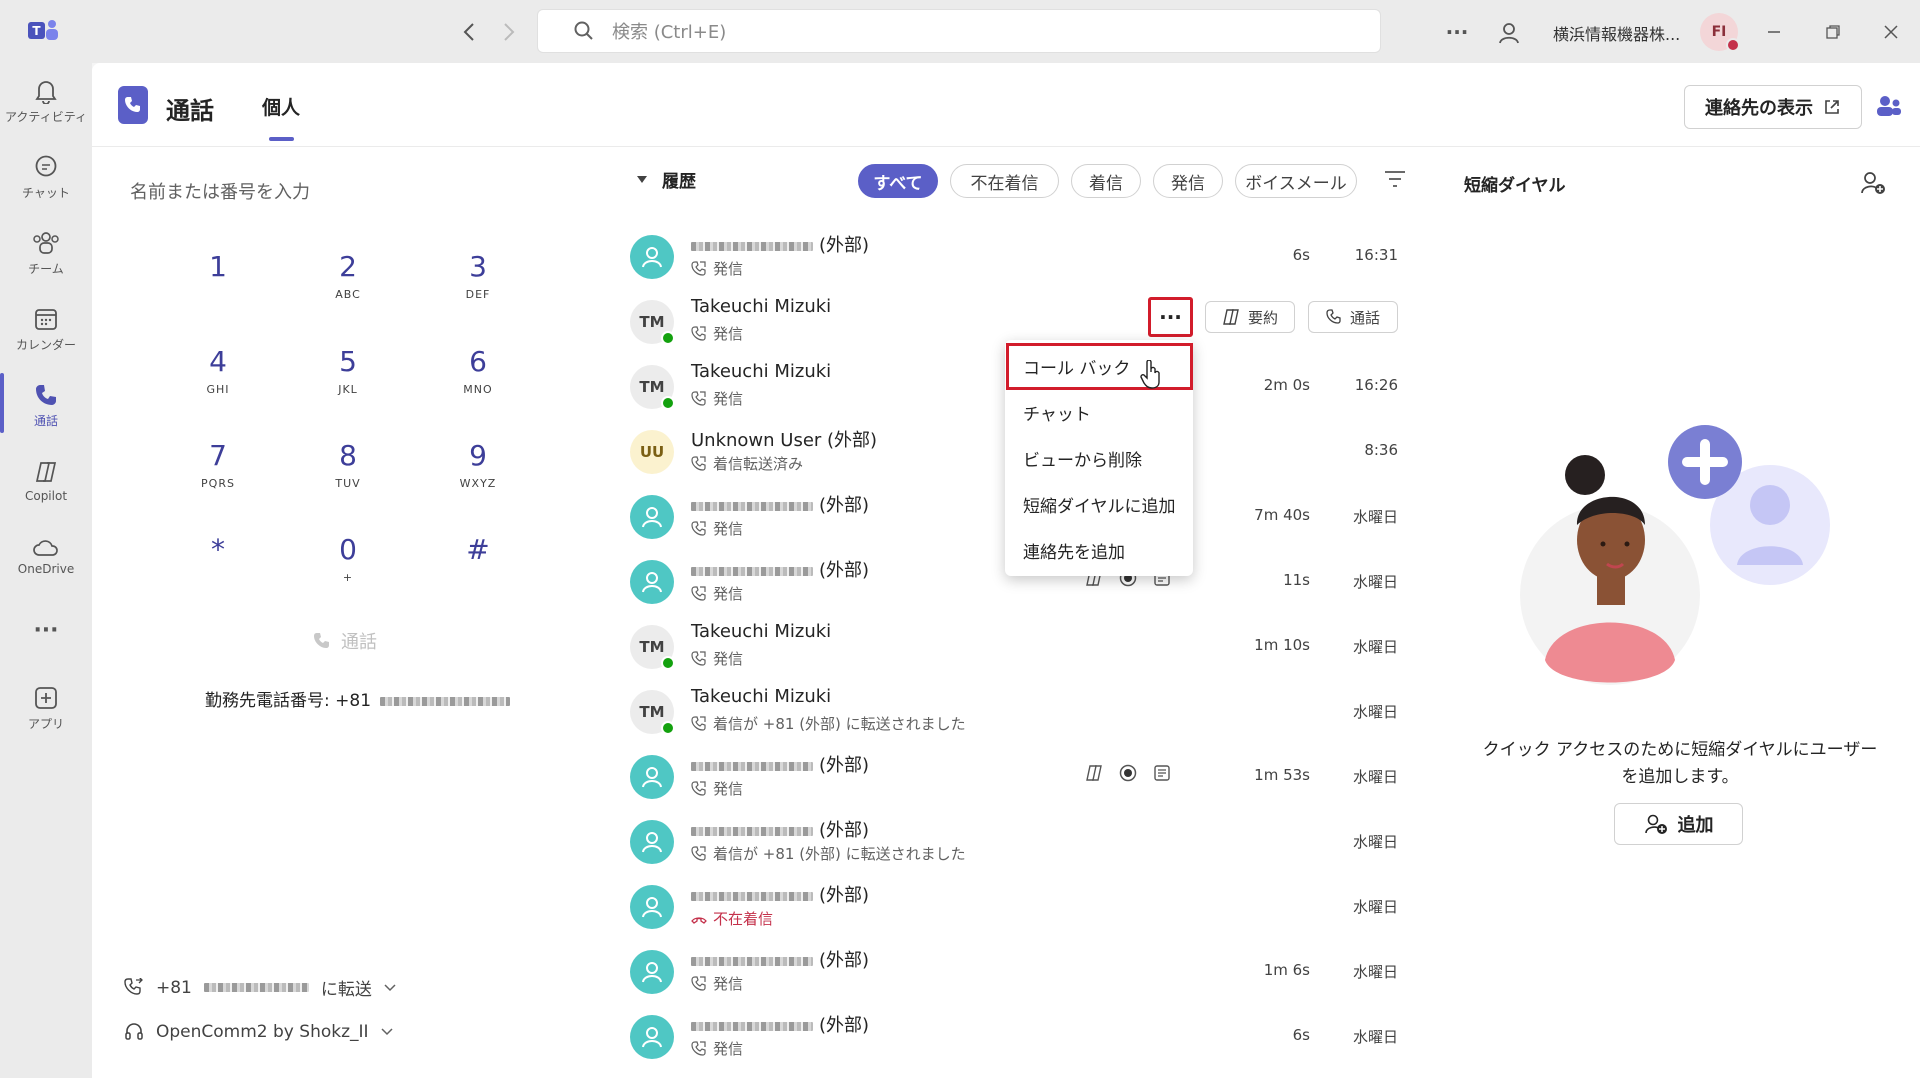 This screenshot has width=1920, height=1078. What do you see at coordinates (1889, 106) in the screenshot?
I see `people-pane-icon` at bounding box center [1889, 106].